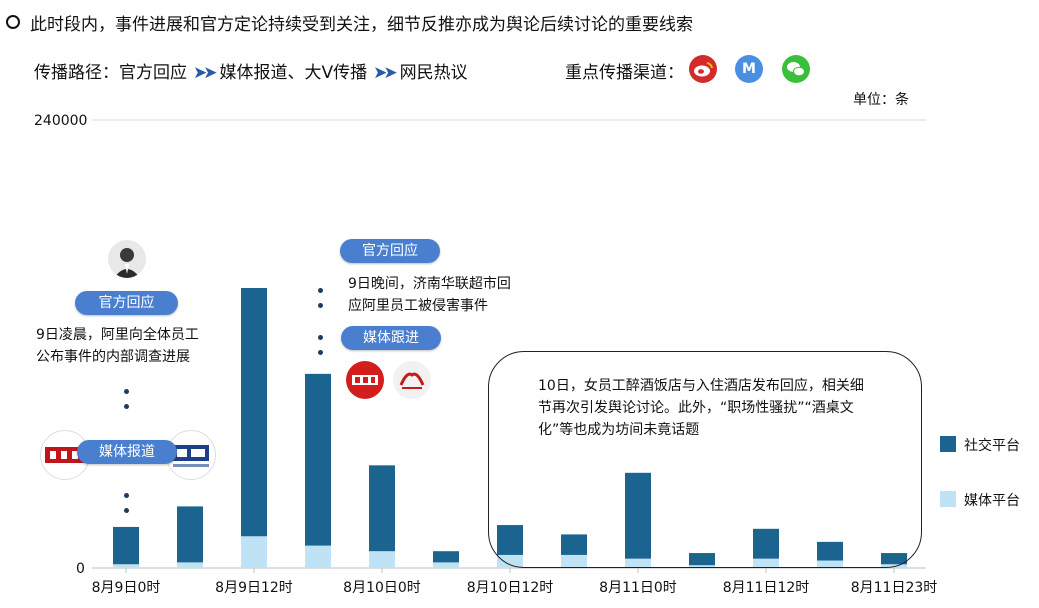 Image resolution: width=1039 pixels, height=608 pixels. Describe the element at coordinates (992, 446) in the screenshot. I see `legend-label-social: 社交平台` at that location.